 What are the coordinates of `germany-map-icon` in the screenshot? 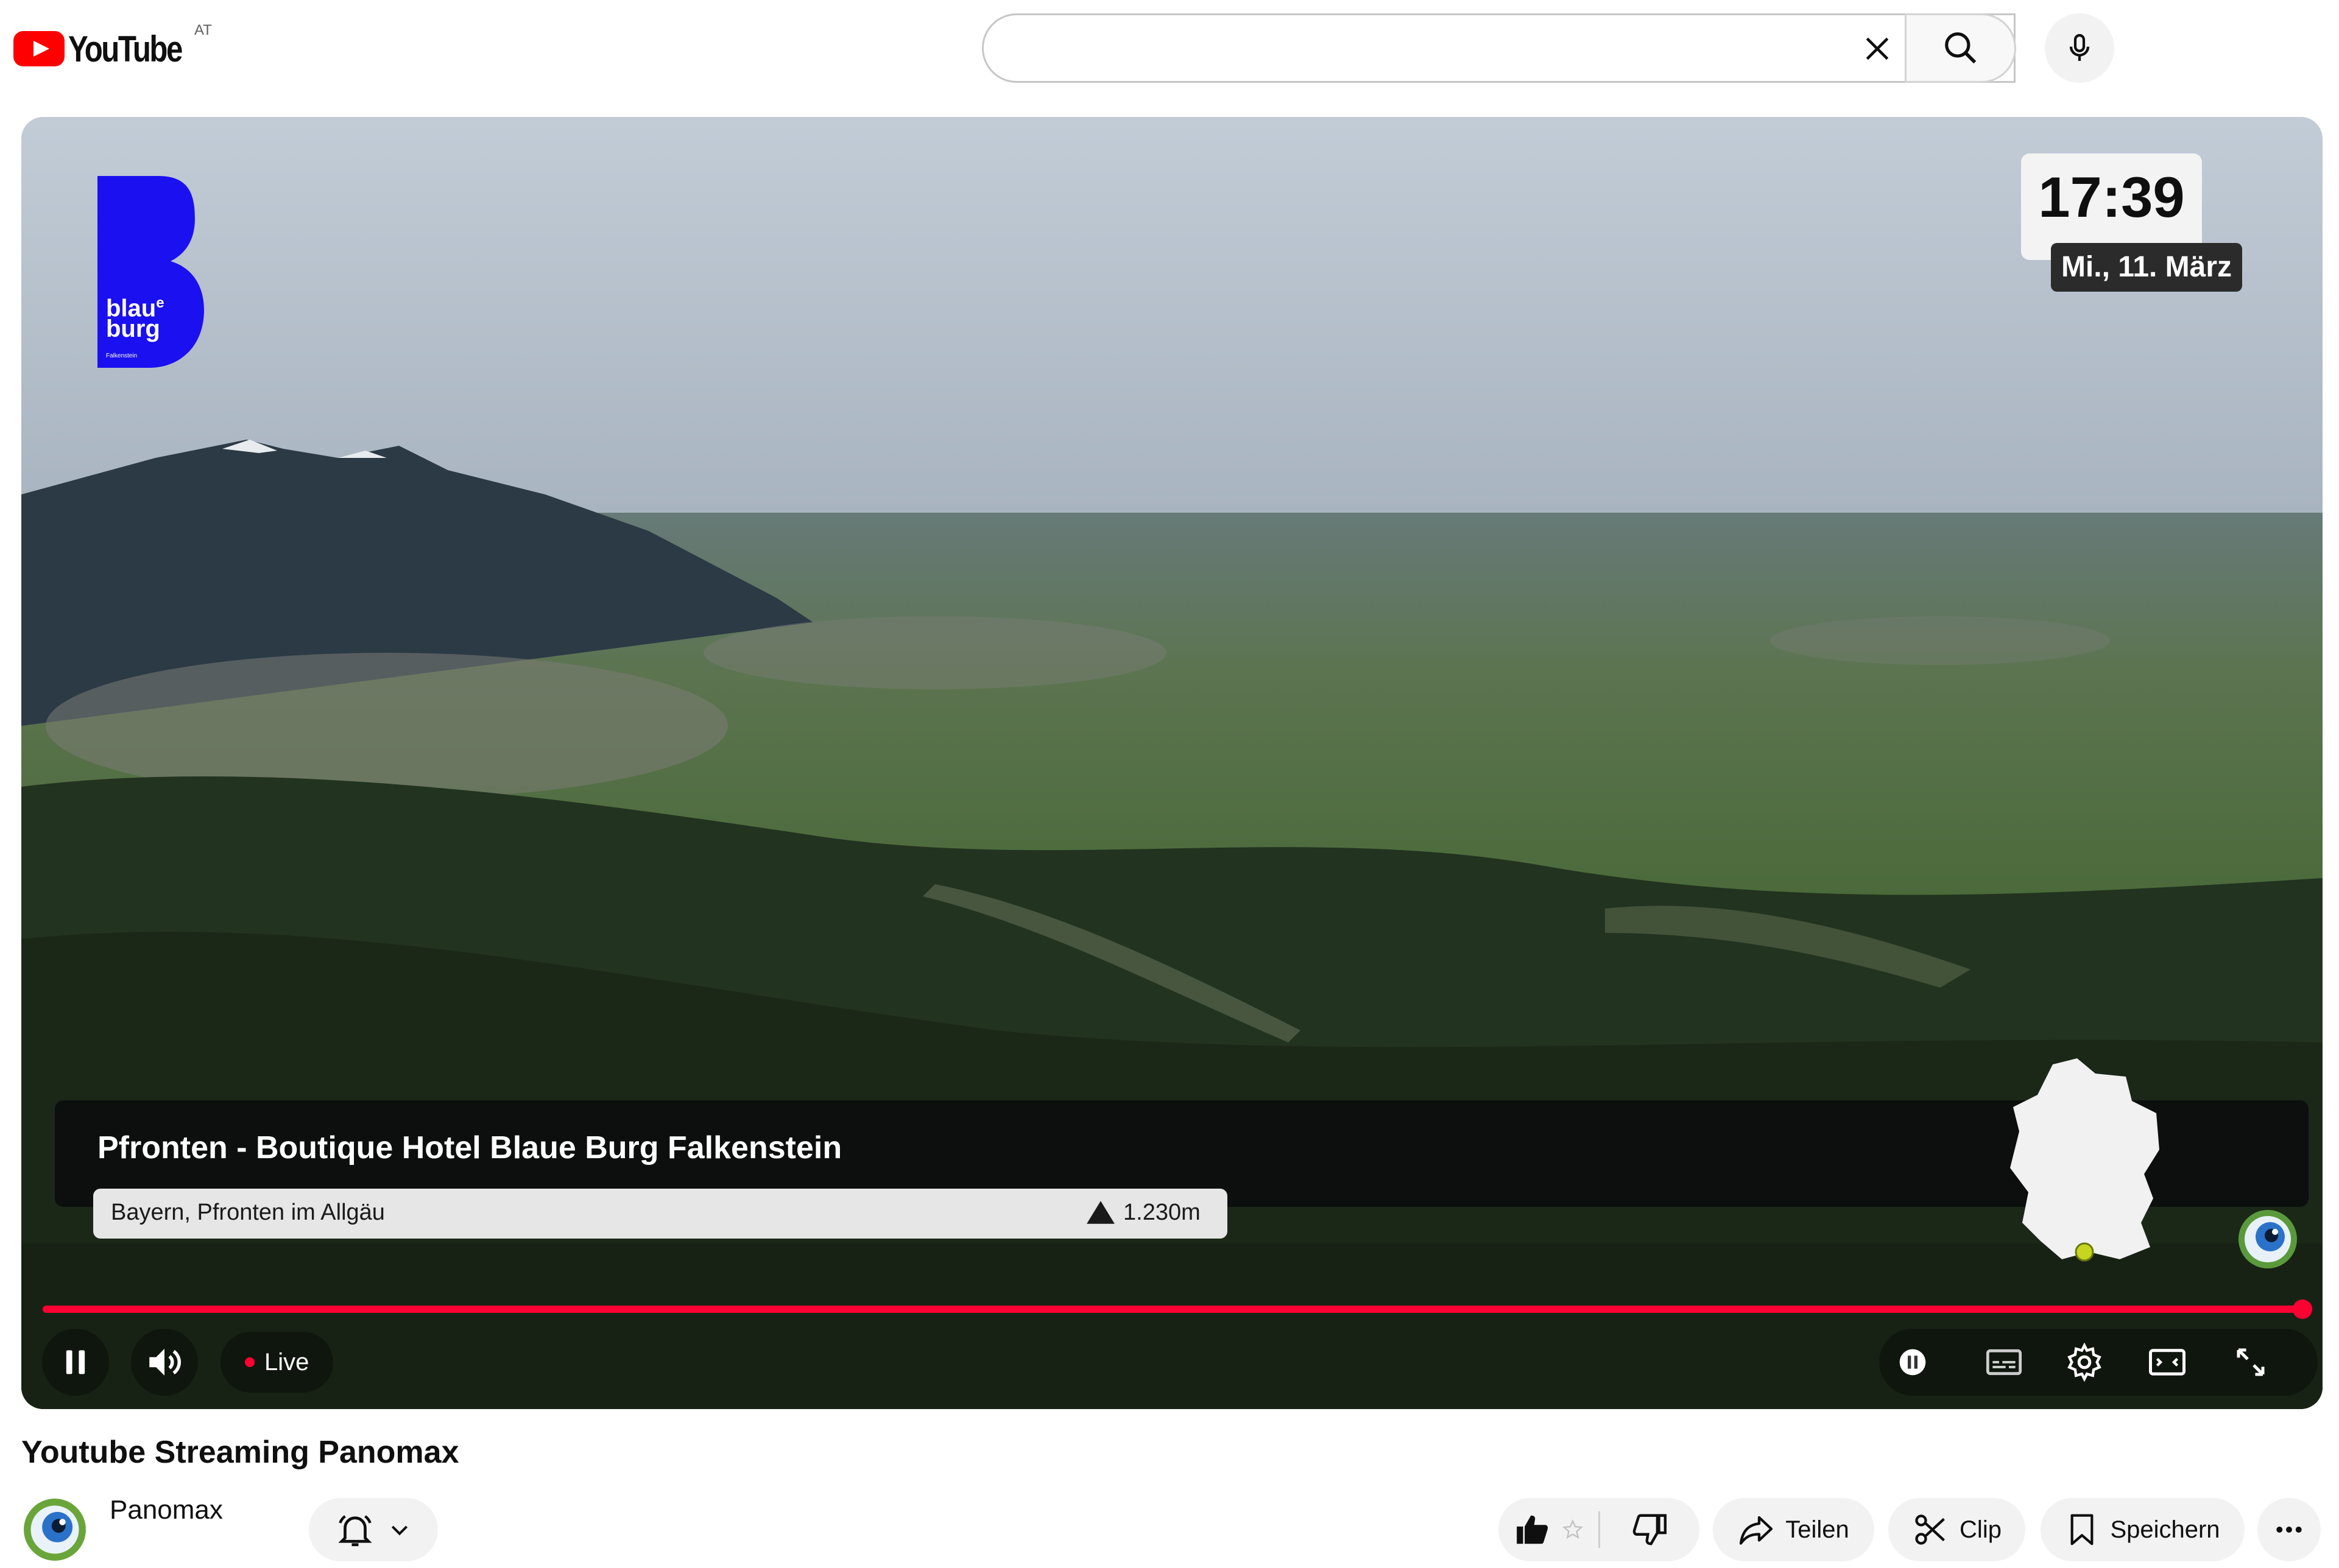 It's located at (2095, 1168).